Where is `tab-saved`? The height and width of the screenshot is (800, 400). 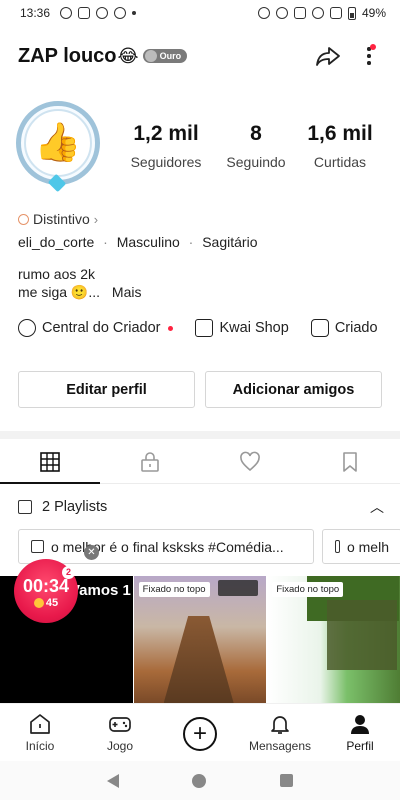 tab-saved is located at coordinates (350, 461).